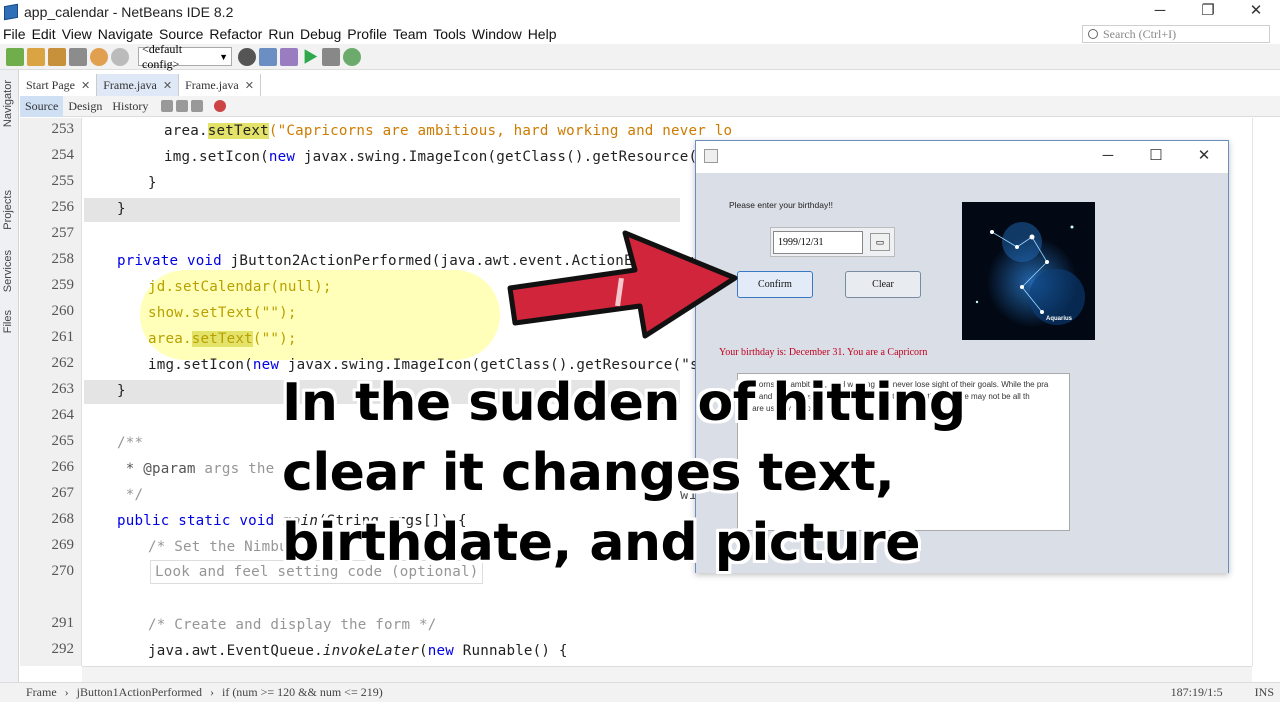 Image resolution: width=1280 pixels, height=720 pixels. What do you see at coordinates (152, 183) in the screenshot?
I see `code-line-255: }` at bounding box center [152, 183].